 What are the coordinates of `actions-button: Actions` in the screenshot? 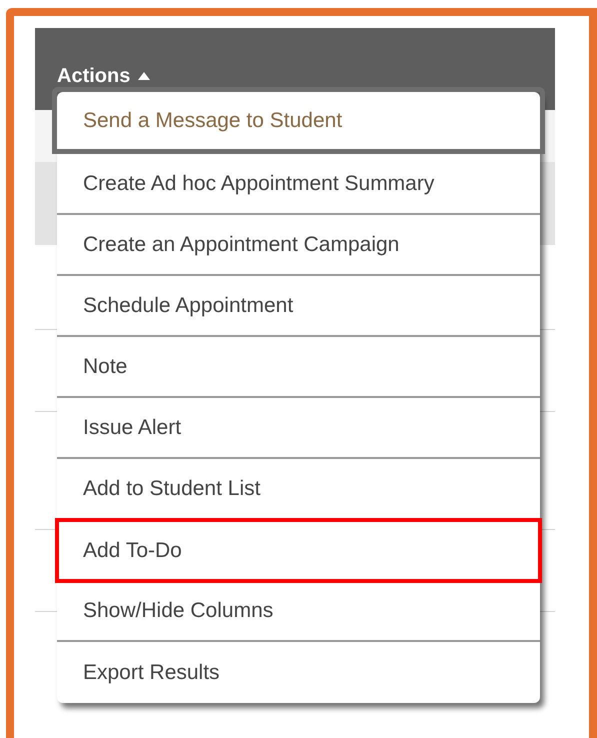 It's located at (103, 76).